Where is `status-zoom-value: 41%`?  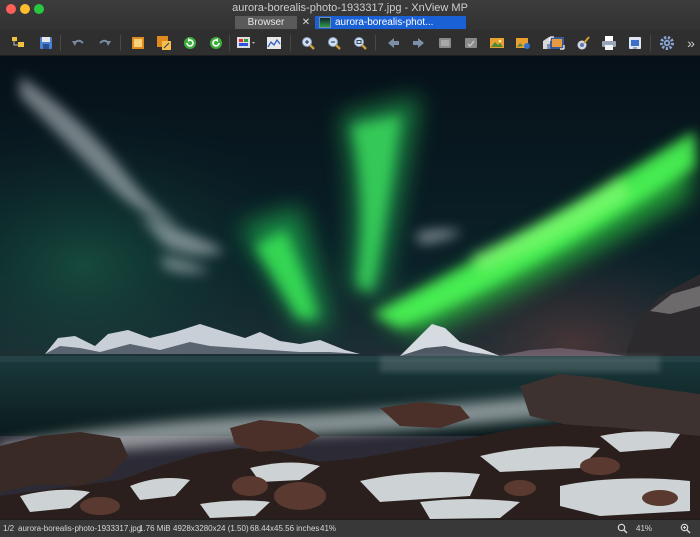 status-zoom-value: 41% is located at coordinates (644, 528).